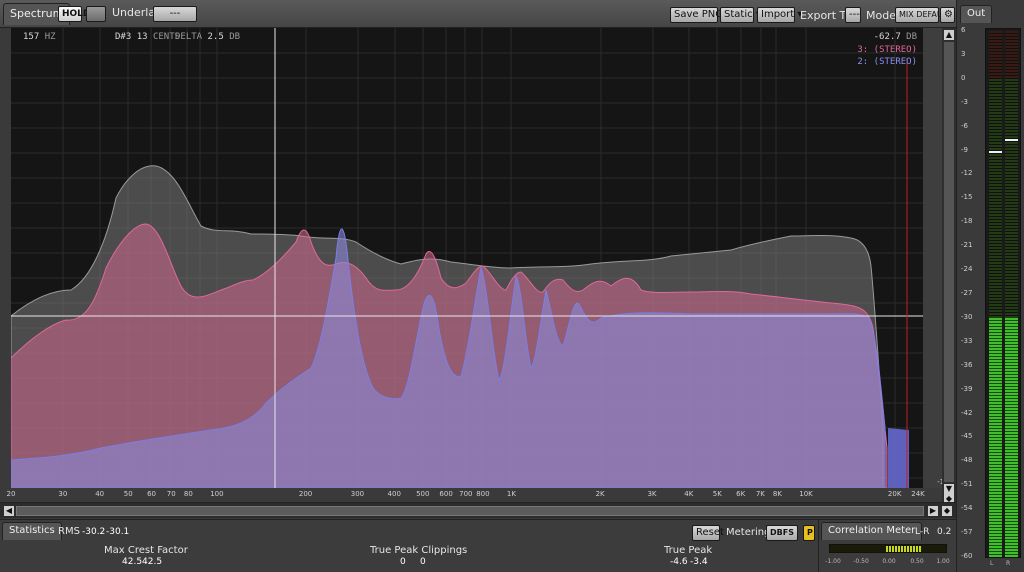 This screenshot has height=572, width=1024. I want to click on gear-icon: ⚙, so click(947, 15).